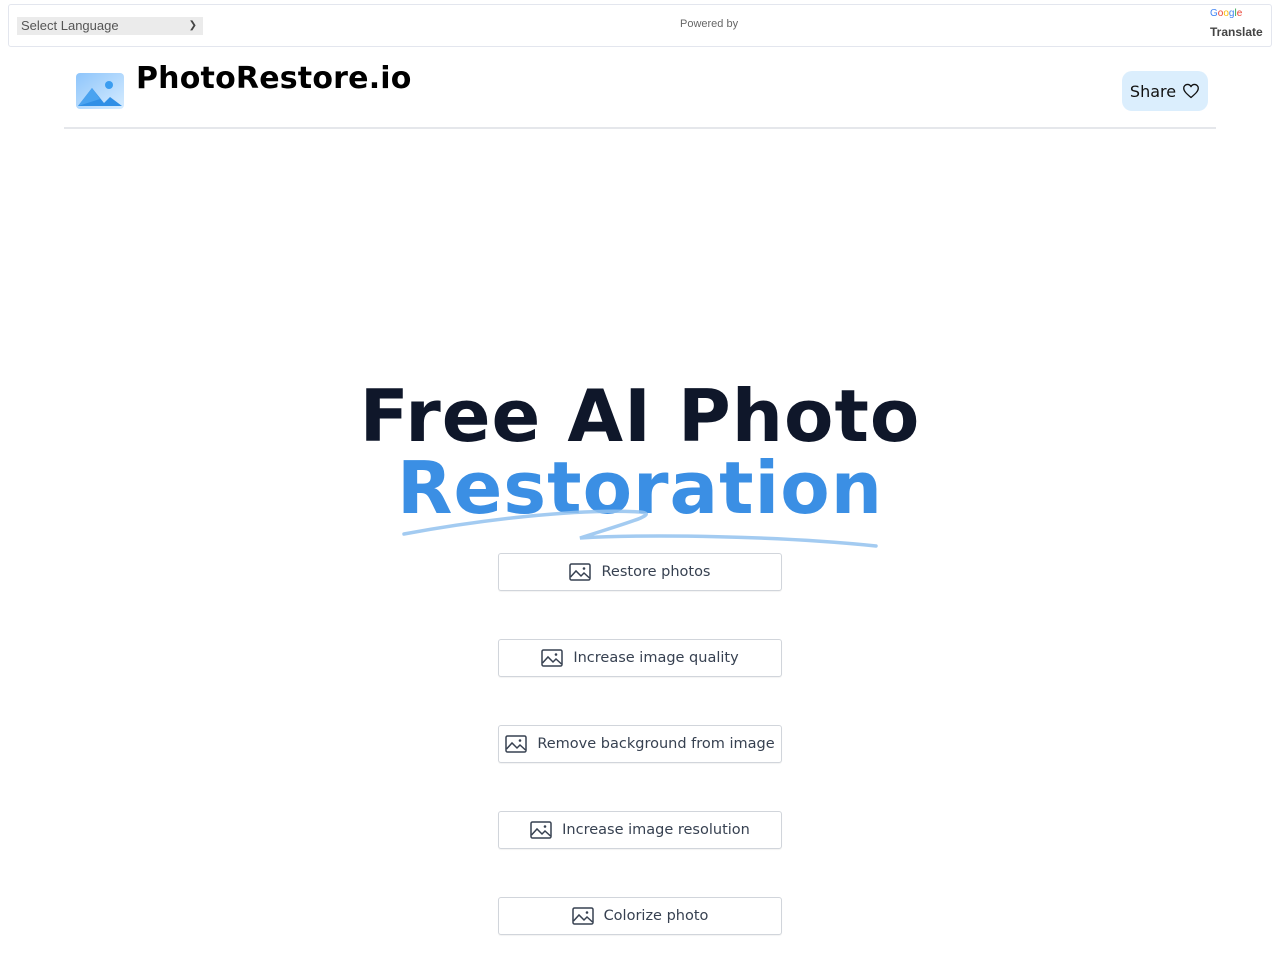 The image size is (1280, 960). What do you see at coordinates (274, 78) in the screenshot?
I see `brand-name: PhotoRestore.io` at bounding box center [274, 78].